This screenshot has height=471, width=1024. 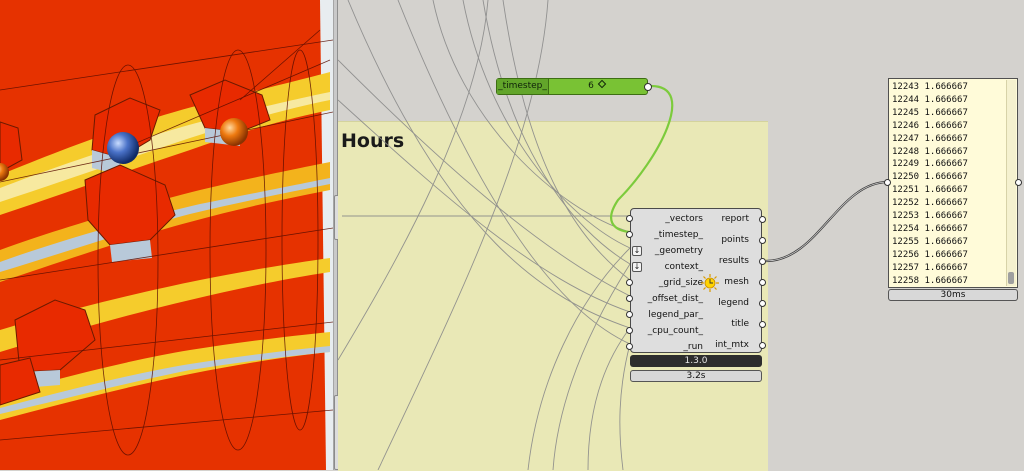 What do you see at coordinates (887, 182) in the screenshot?
I see `panel-input-grip` at bounding box center [887, 182].